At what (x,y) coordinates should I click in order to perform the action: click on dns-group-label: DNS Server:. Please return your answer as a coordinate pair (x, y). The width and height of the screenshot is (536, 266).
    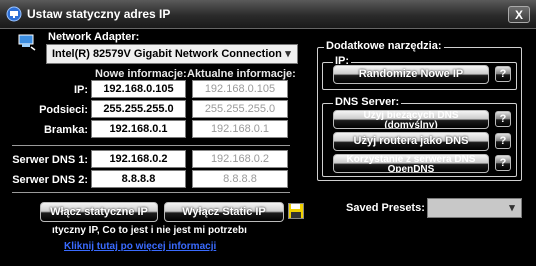
    Looking at the image, I should click on (367, 102).